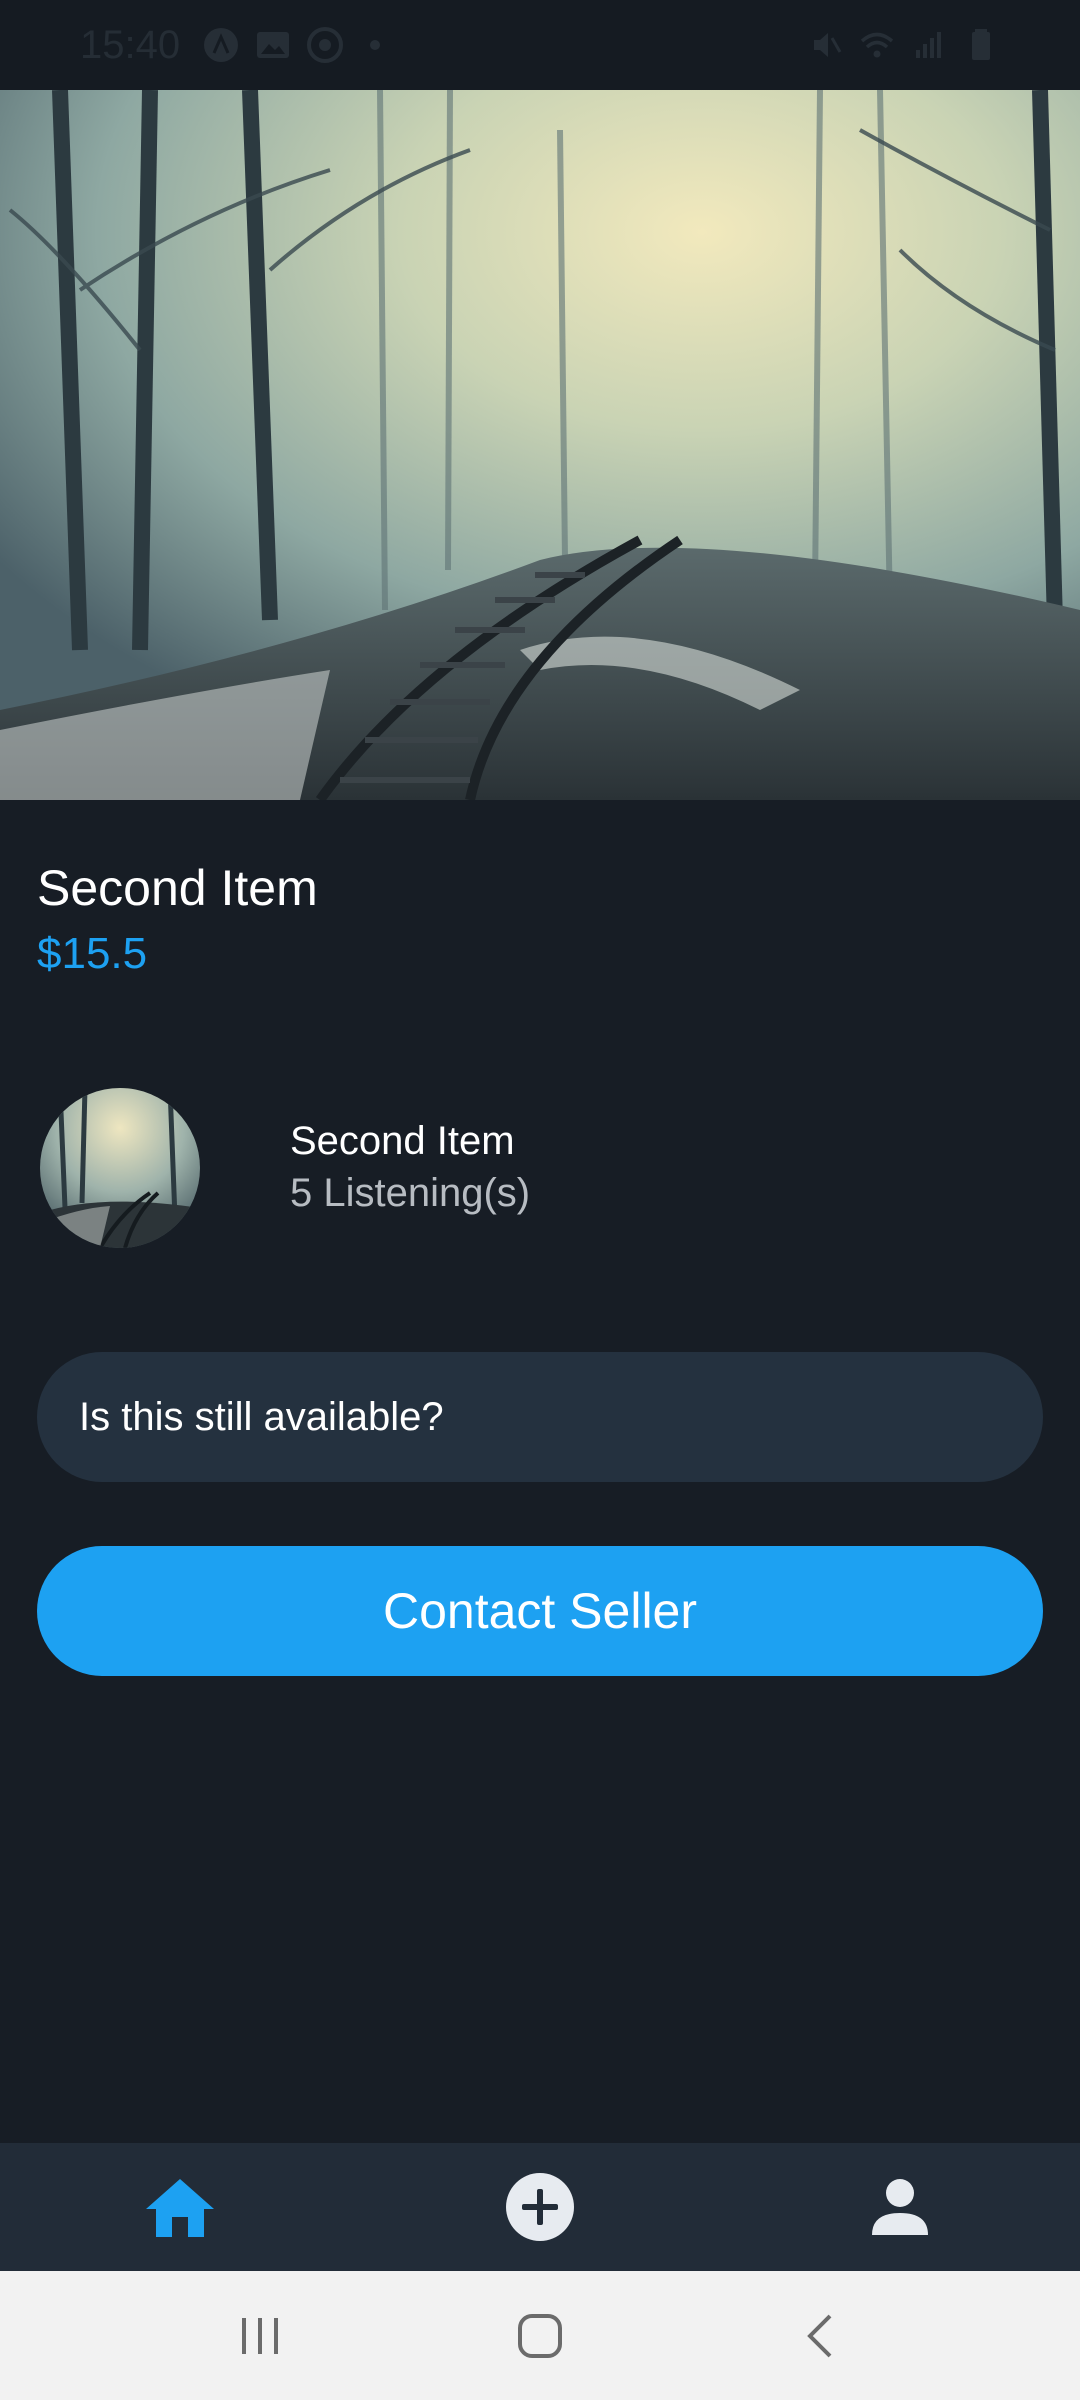  I want to click on tab-home, so click(180, 2207).